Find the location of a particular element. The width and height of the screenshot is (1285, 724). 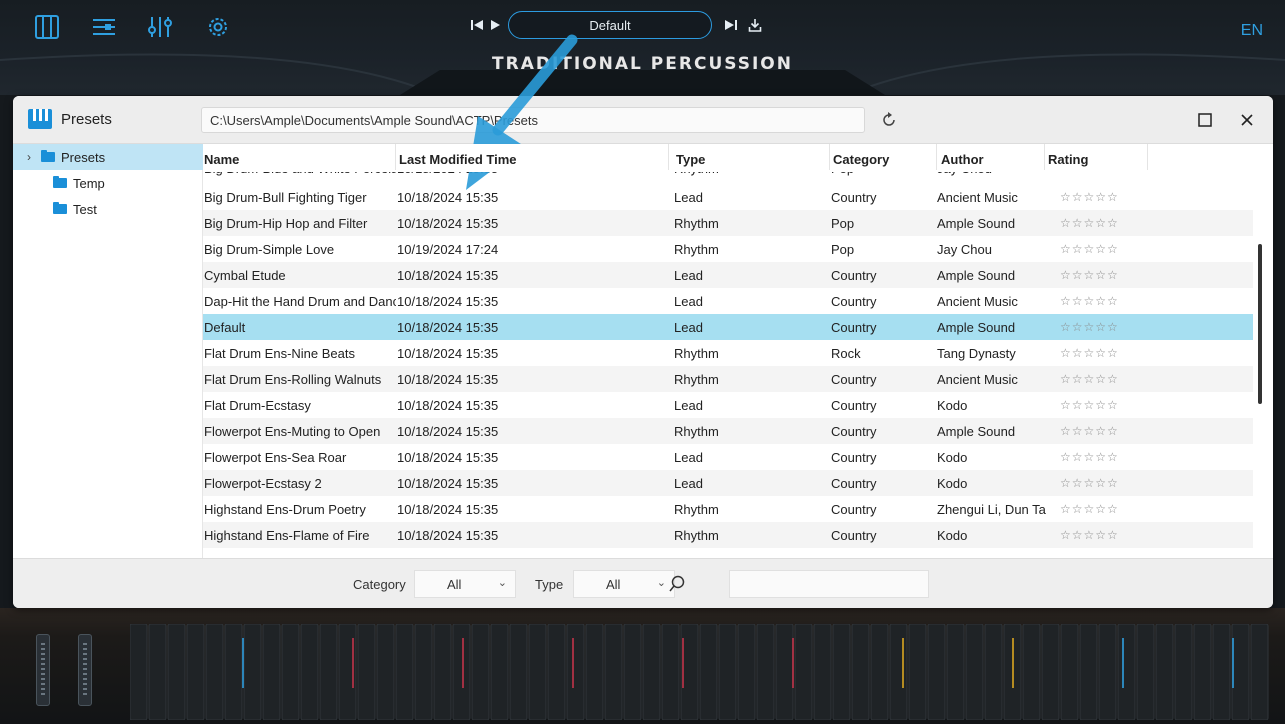

eq-sliders-icon is located at coordinates (160, 27).